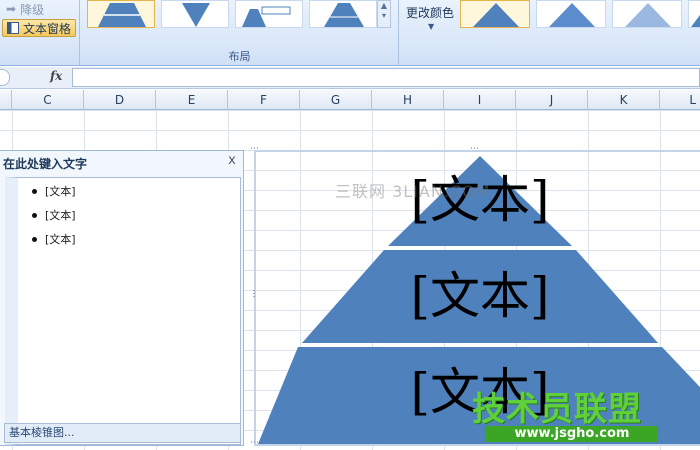  Describe the element at coordinates (413, 191) in the screenshot. I see `site-watermark: 三联网 3LIAN.COM` at that location.